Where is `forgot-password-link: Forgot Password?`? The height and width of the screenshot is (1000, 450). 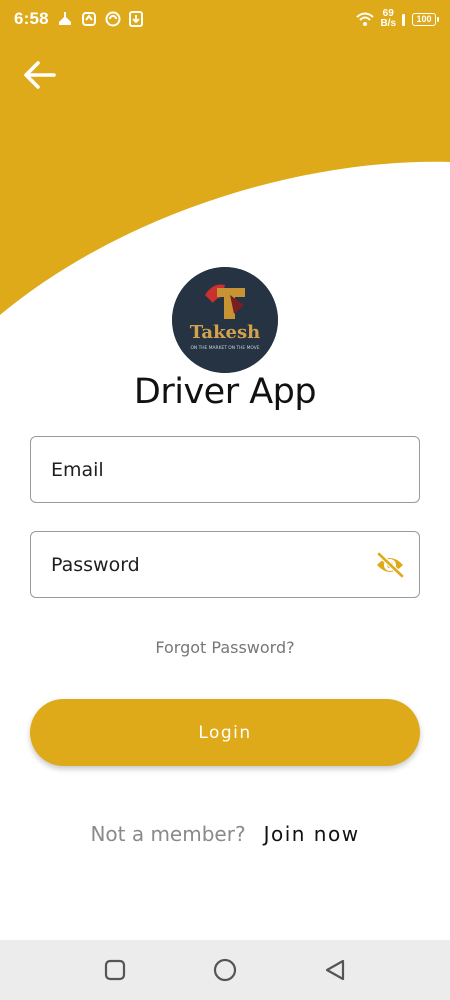 forgot-password-link: Forgot Password? is located at coordinates (225, 647).